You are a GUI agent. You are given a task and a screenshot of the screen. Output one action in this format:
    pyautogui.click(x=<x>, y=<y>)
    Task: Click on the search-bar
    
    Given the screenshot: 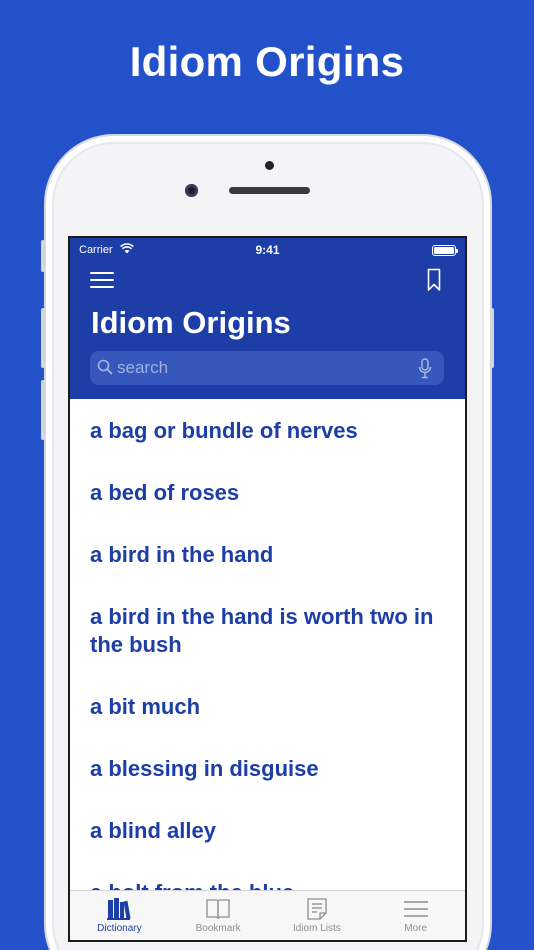 What is the action you would take?
    pyautogui.click(x=267, y=368)
    